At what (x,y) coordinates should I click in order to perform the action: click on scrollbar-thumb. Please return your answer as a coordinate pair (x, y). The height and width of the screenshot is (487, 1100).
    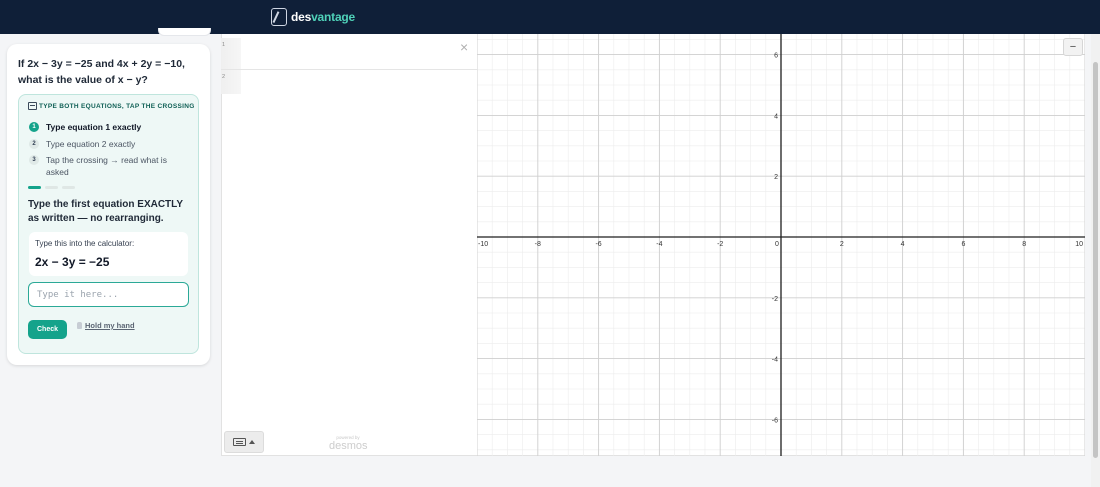
    Looking at the image, I should click on (1095, 260).